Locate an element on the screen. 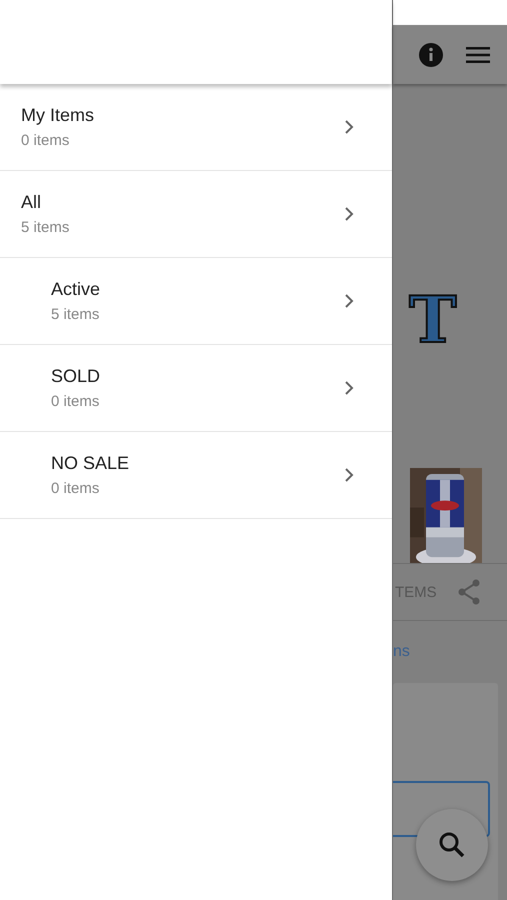  item-title: My Items is located at coordinates (58, 115).